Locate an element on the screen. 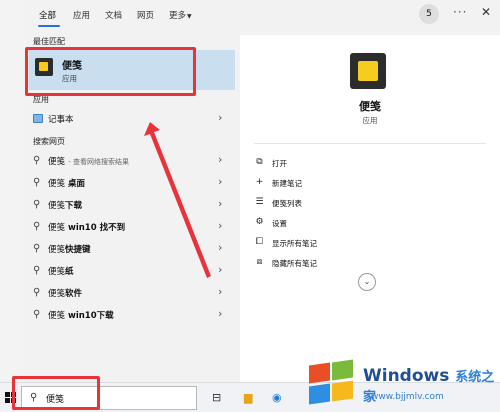 The width and height of the screenshot is (500, 412). annotation-box-search is located at coordinates (56, 393).